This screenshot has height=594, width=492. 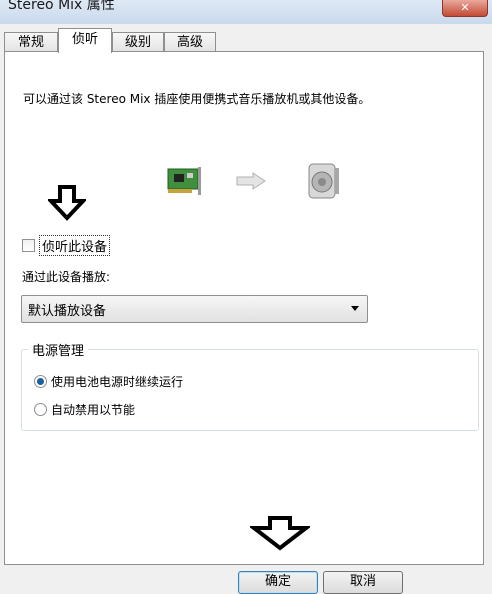 What do you see at coordinates (323, 181) in the screenshot?
I see `speaker-icon` at bounding box center [323, 181].